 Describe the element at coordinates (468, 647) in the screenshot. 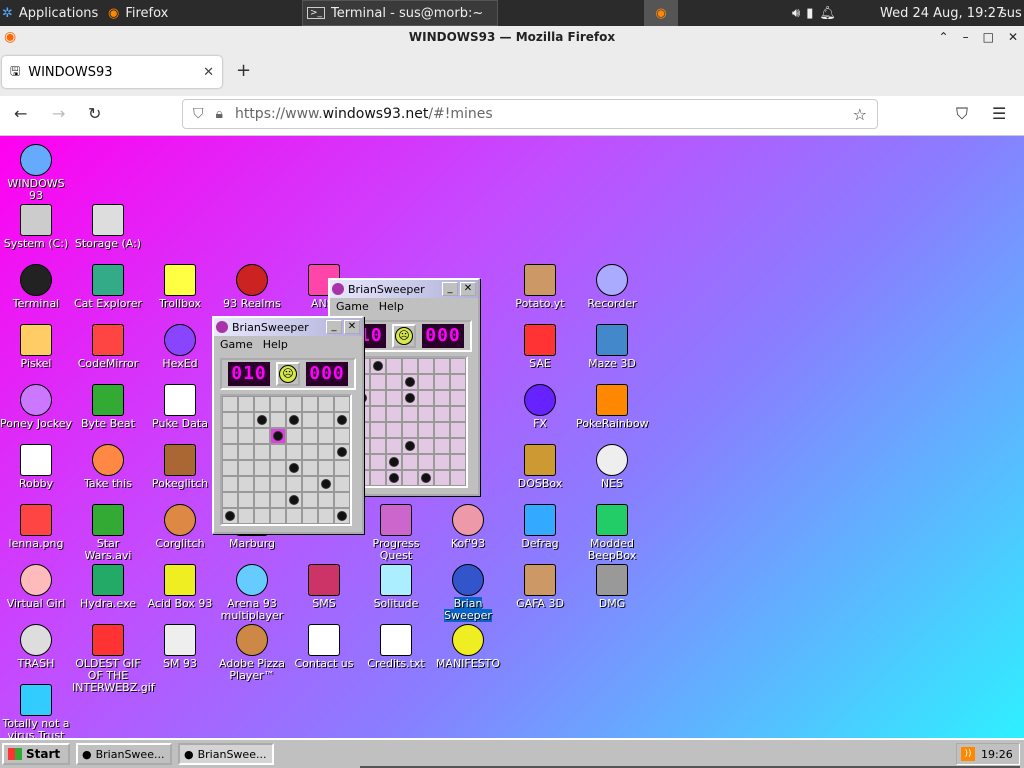

I see `desktop-icon-manifesto: MANIFESTO` at that location.